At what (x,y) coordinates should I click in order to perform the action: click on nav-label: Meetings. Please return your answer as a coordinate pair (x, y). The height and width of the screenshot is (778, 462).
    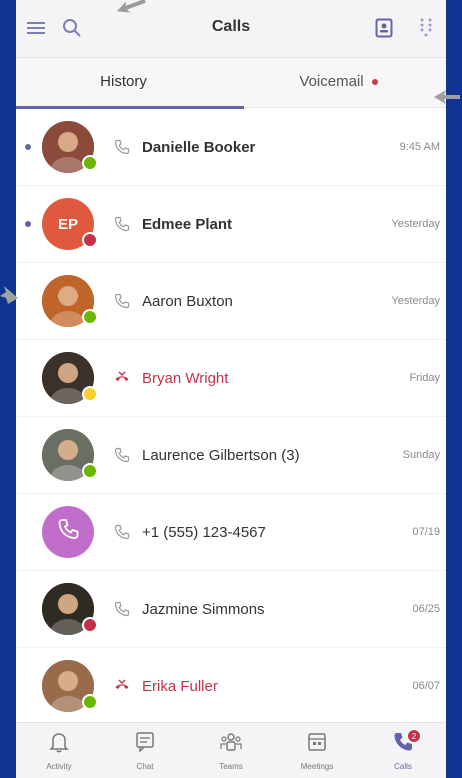
    Looking at the image, I should click on (317, 766).